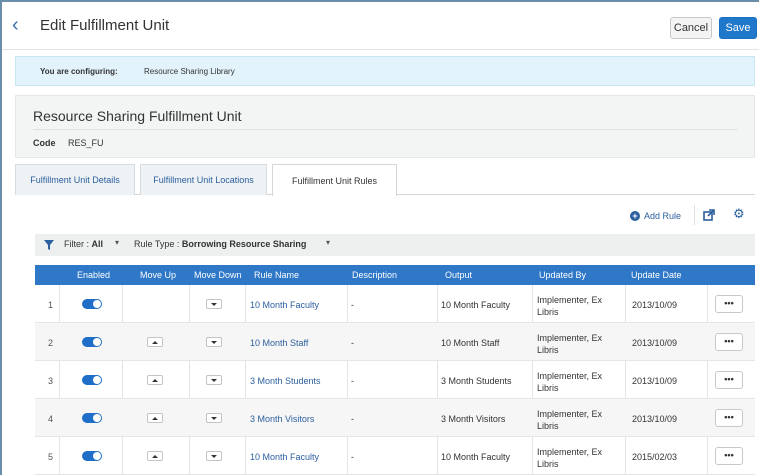 The image size is (759, 475). Describe the element at coordinates (51, 419) in the screenshot. I see `row-number: 4` at that location.